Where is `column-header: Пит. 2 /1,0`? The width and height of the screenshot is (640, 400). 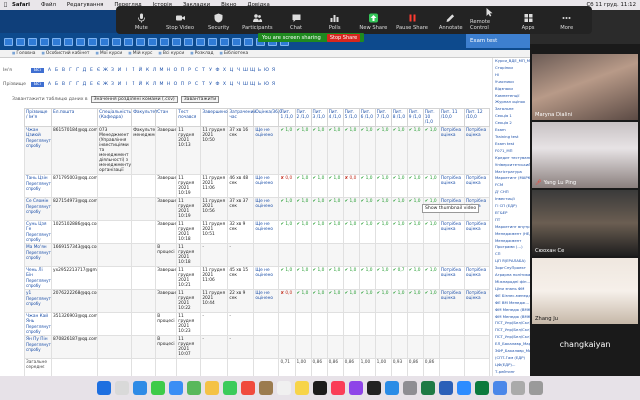 column-header: Пит. 2 /1,0 is located at coordinates (303, 117).